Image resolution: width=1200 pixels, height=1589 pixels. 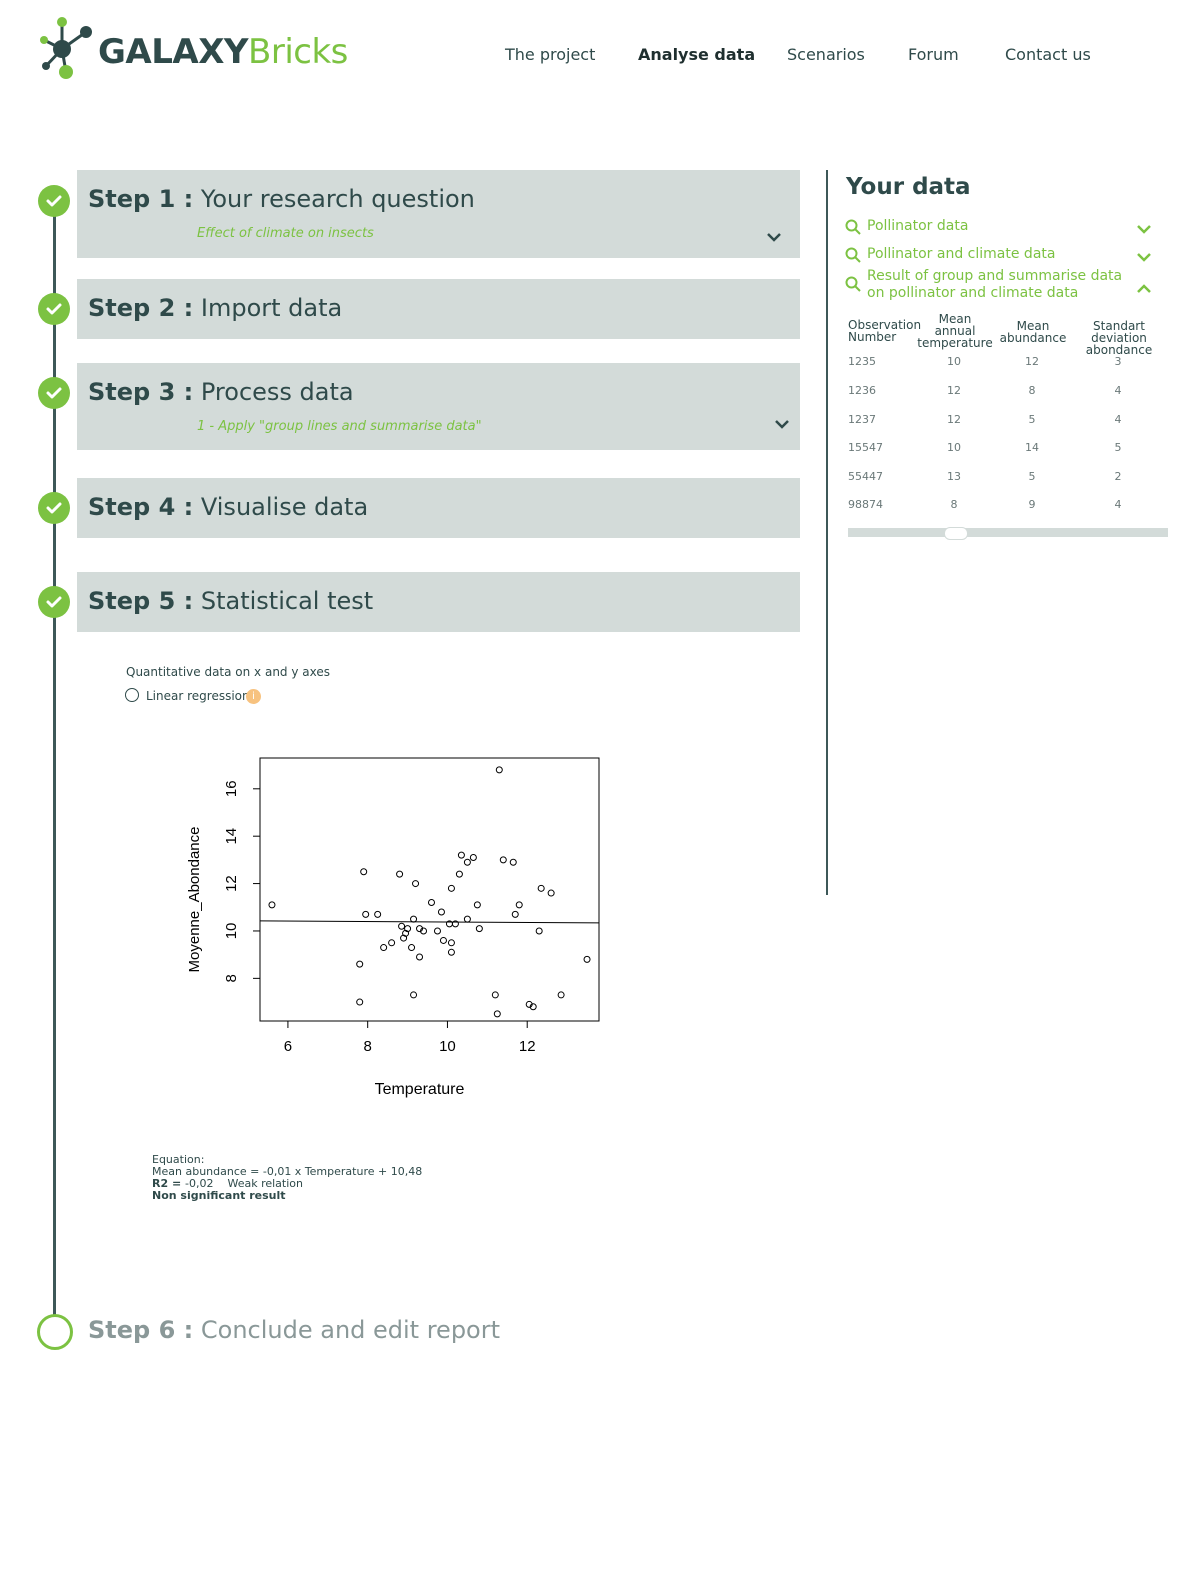 What do you see at coordinates (908, 187) in the screenshot?
I see `your-data-title: Your data` at bounding box center [908, 187].